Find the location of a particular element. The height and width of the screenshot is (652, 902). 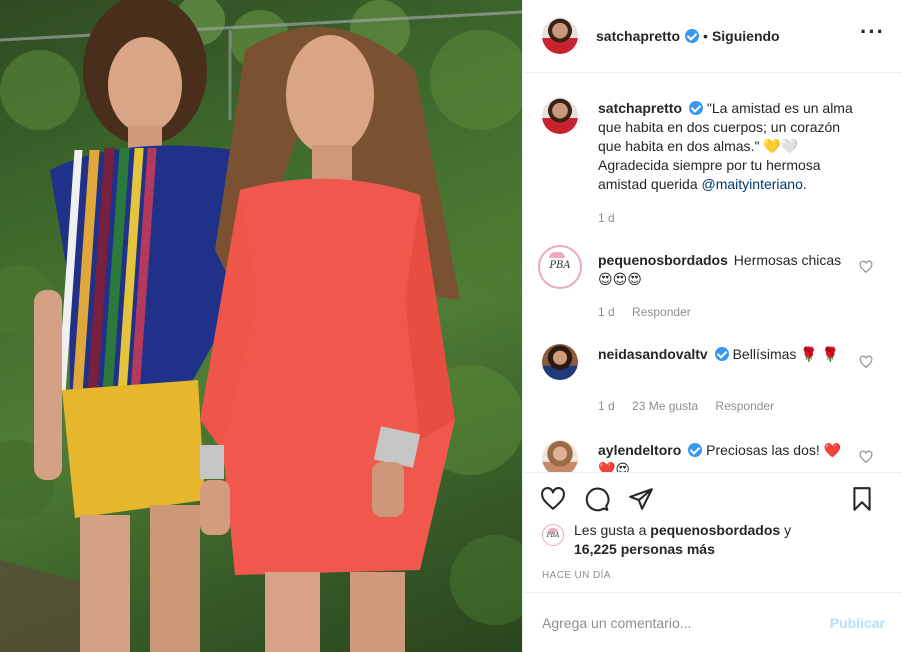

caption-trailing: . is located at coordinates (804, 184).